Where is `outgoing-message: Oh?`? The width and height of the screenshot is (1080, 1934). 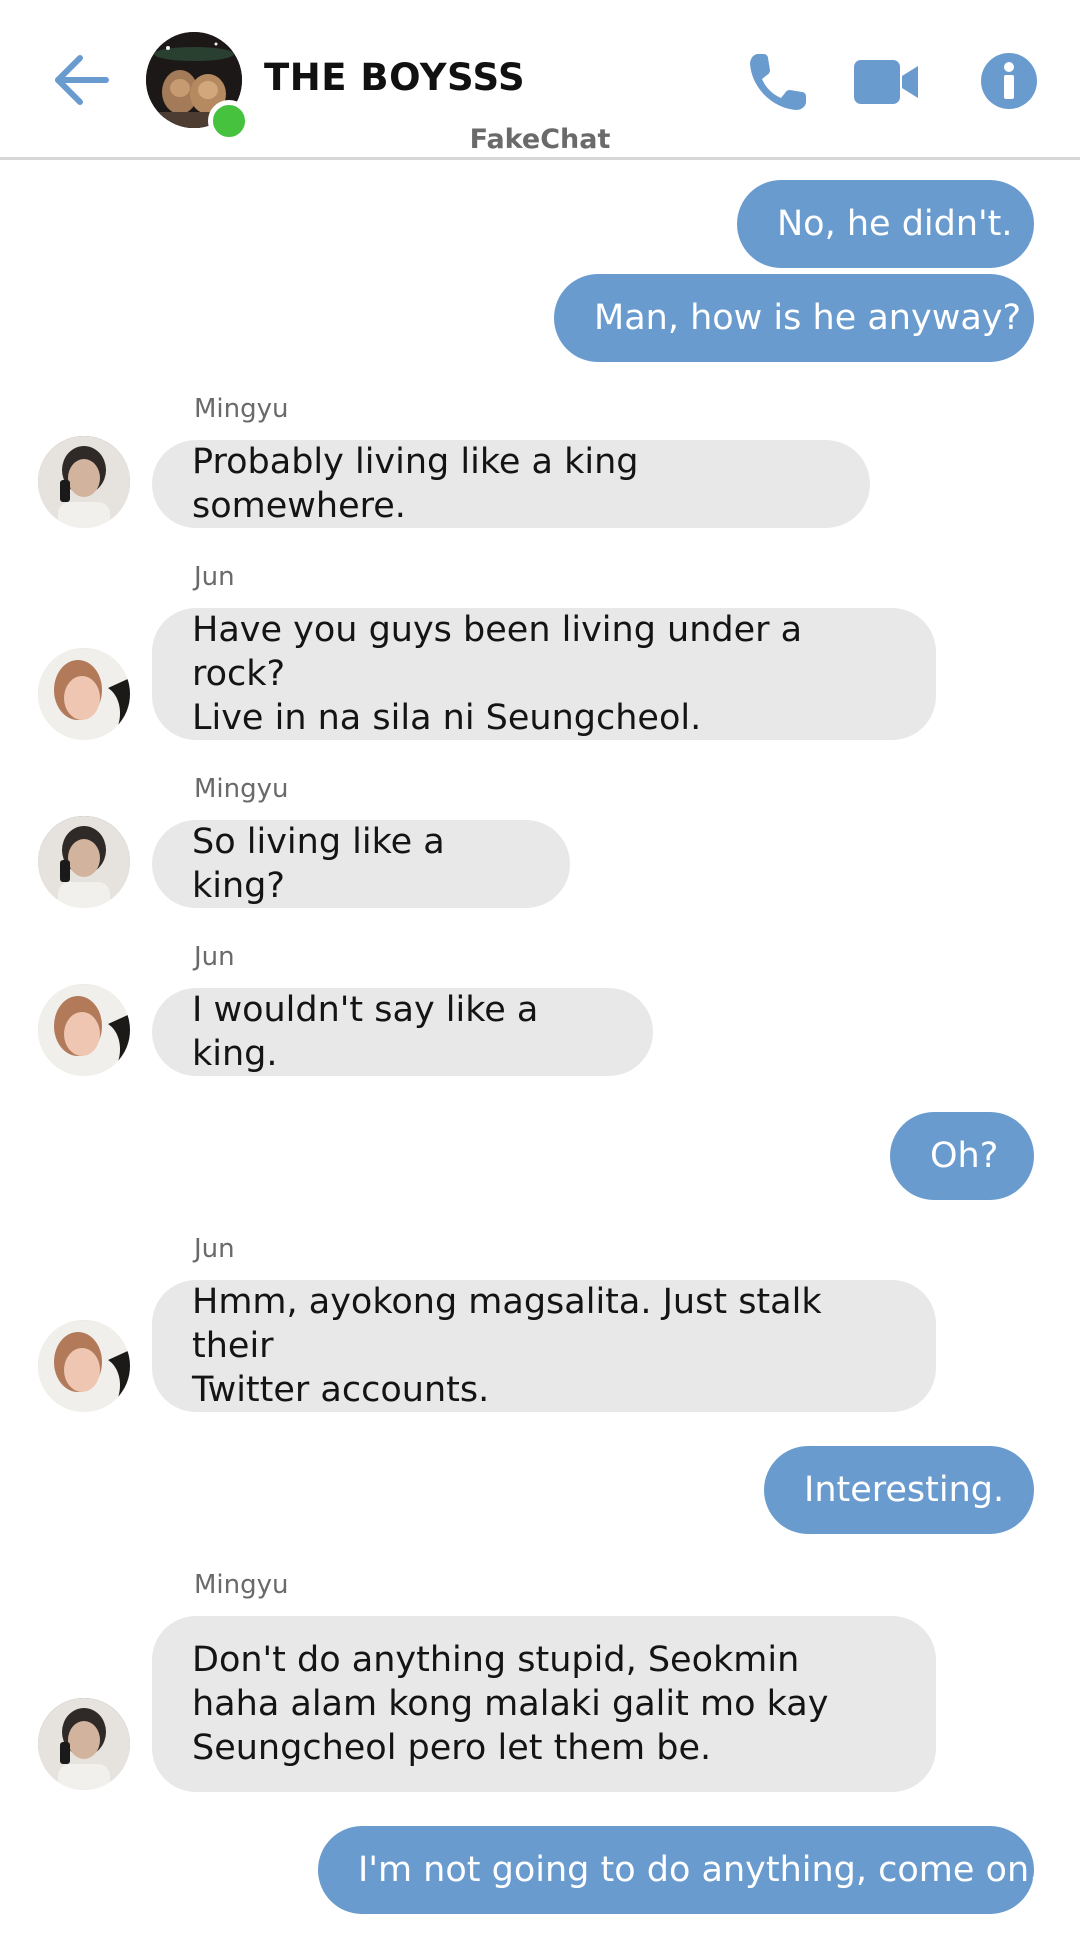 outgoing-message: Oh? is located at coordinates (962, 1156).